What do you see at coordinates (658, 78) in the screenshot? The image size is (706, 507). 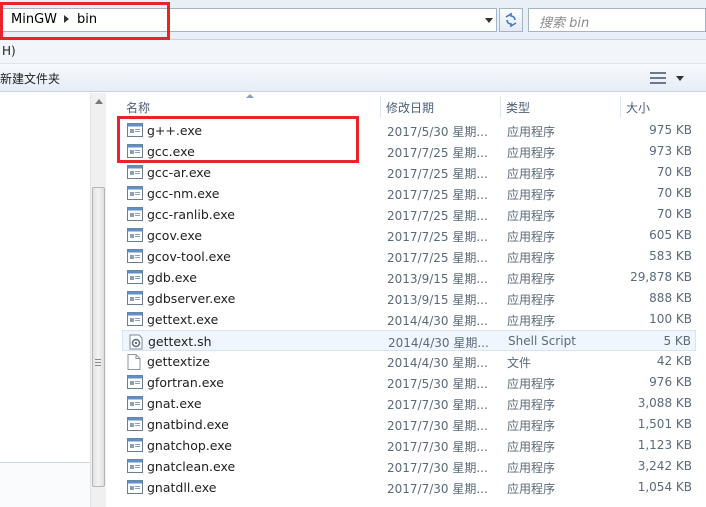 I see `view-options-icon` at bounding box center [658, 78].